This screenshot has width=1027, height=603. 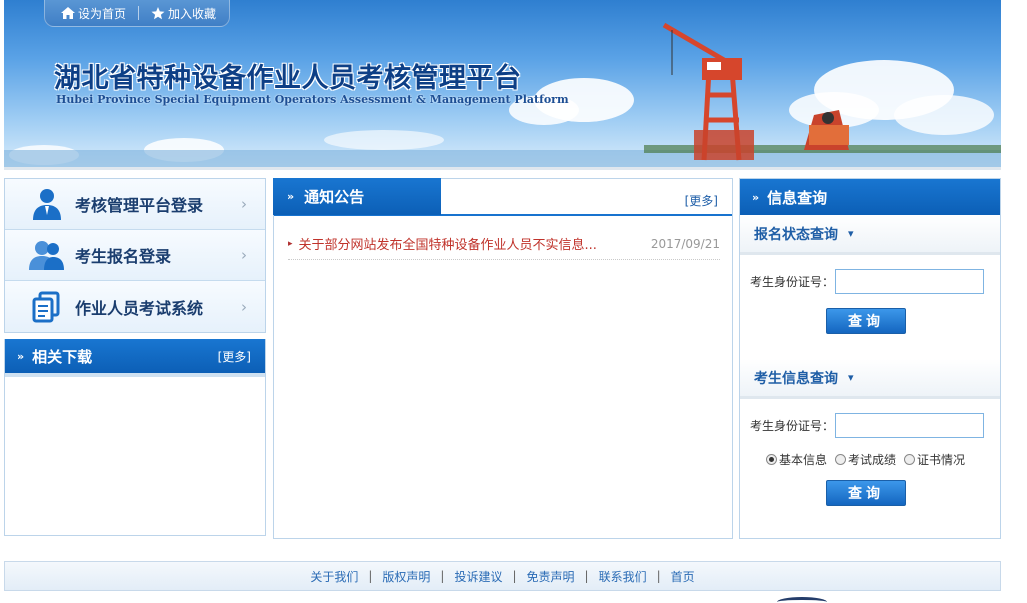 I want to click on notice-tab: » 通知公告, so click(x=357, y=196).